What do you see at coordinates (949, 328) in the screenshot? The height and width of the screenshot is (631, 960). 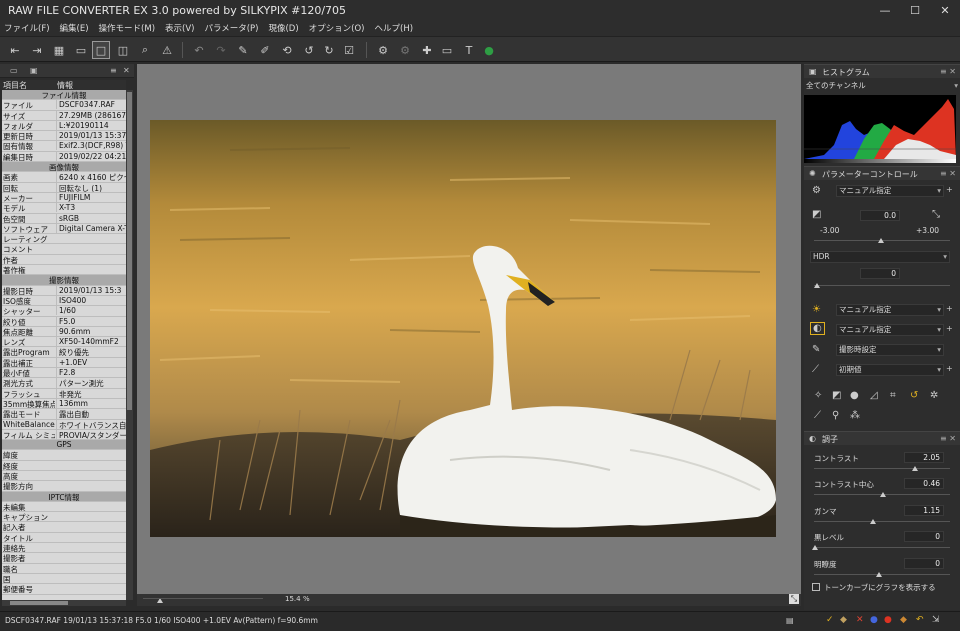 I see `tone-add-icon: +` at bounding box center [949, 328].